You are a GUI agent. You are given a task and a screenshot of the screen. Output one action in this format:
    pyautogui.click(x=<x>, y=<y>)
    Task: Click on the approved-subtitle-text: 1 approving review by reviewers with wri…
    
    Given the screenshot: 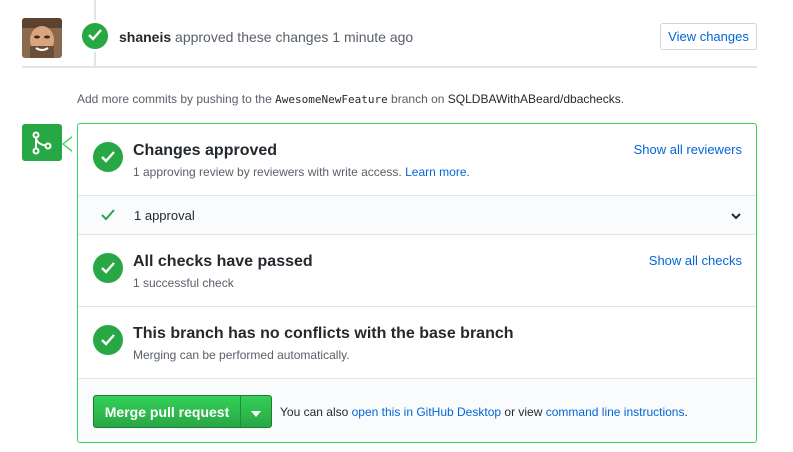 What is the action you would take?
    pyautogui.click(x=267, y=172)
    